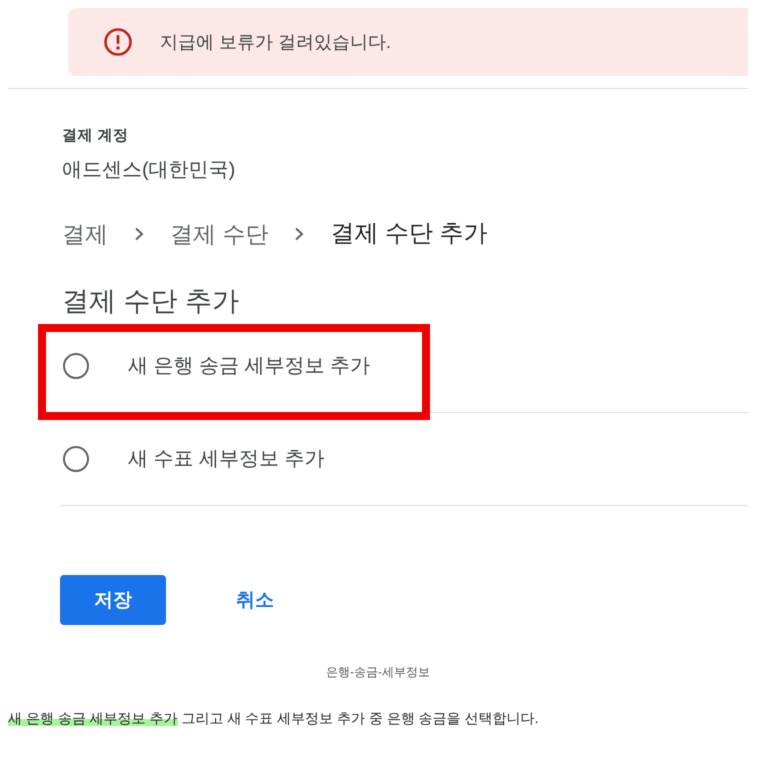 This screenshot has height=758, width=768. What do you see at coordinates (249, 366) in the screenshot?
I see `option-label: 새 은행 송금 세부정보 추가` at bounding box center [249, 366].